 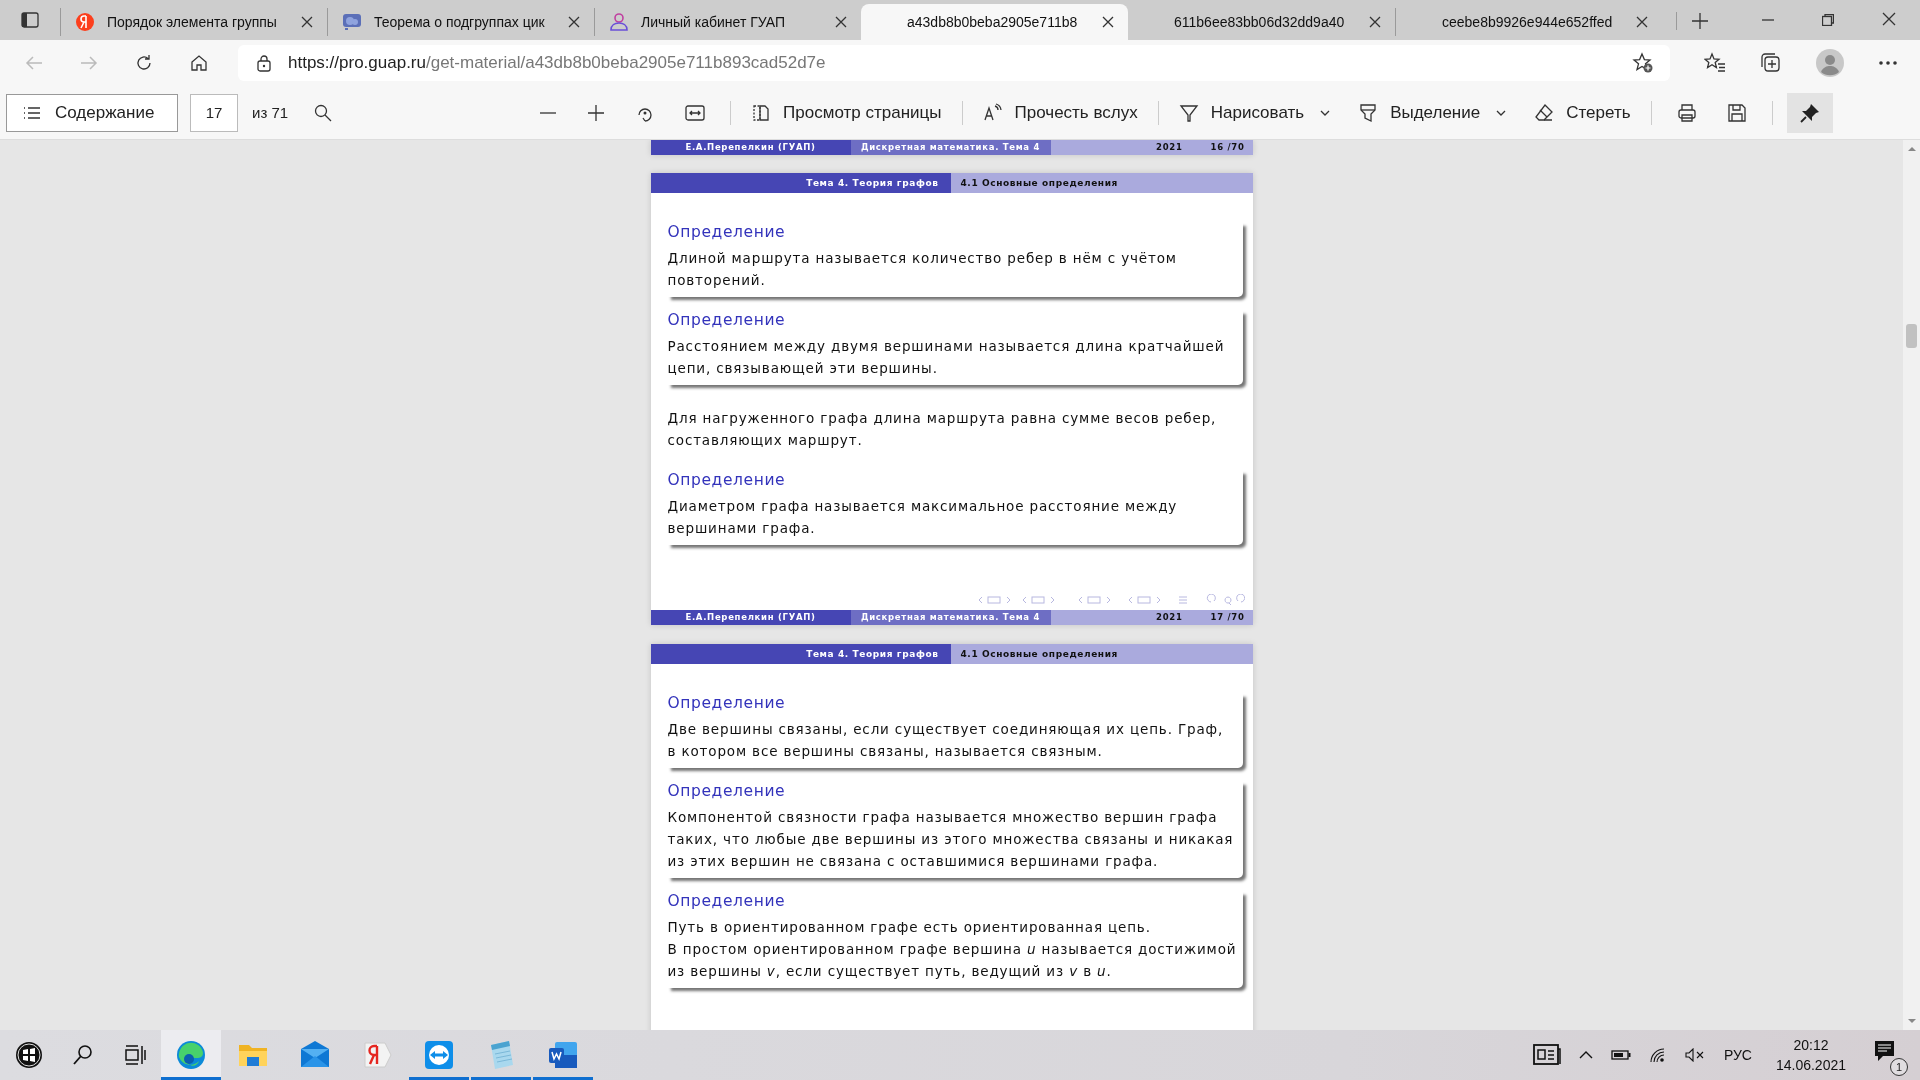 What do you see at coordinates (922, 269) in the screenshot?
I see `slide-text: Длиной маршрута называется количество ребер в нём с учётом повторений.` at bounding box center [922, 269].